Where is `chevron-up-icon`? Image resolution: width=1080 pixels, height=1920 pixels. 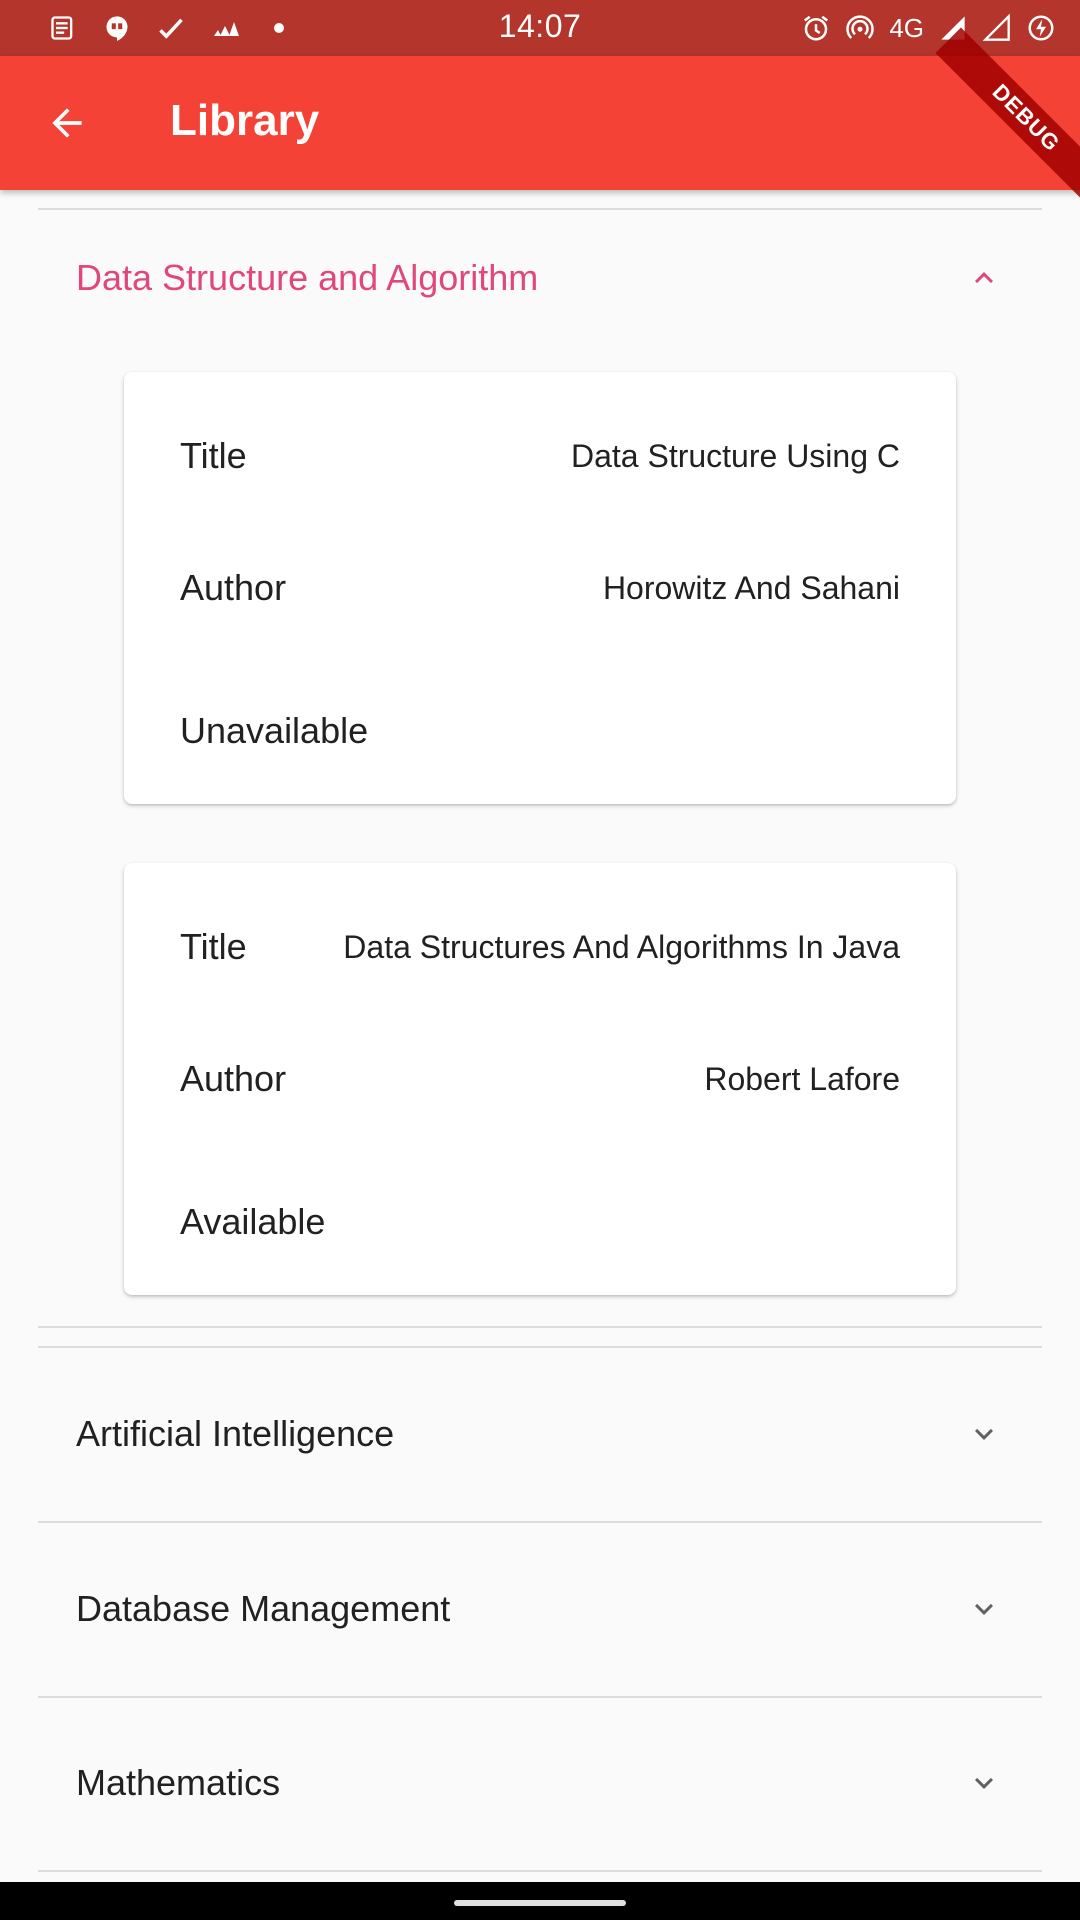
chevron-up-icon is located at coordinates (984, 278).